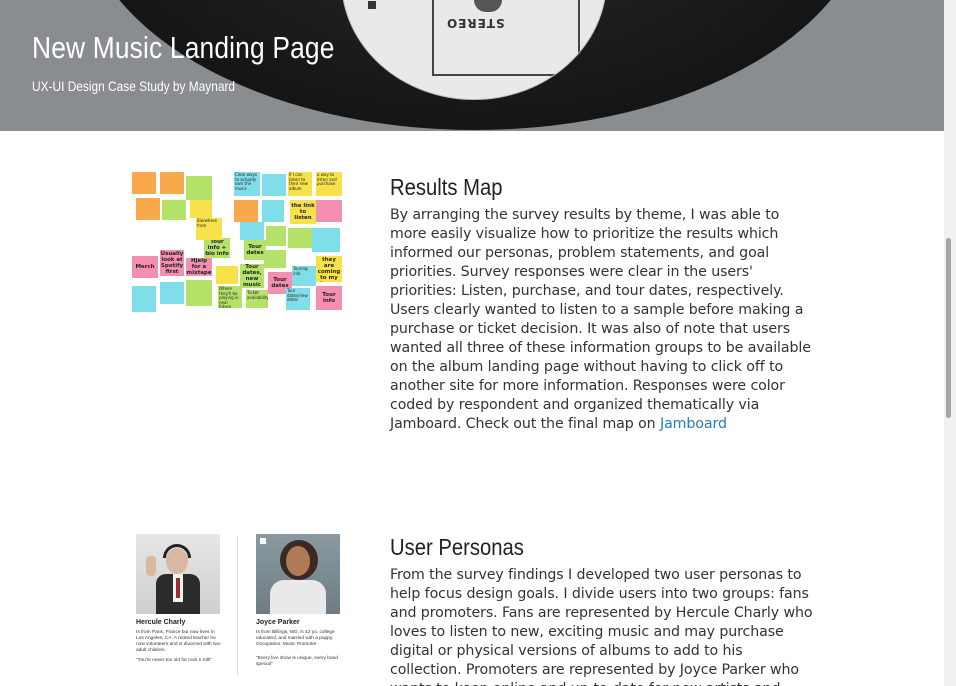 The height and width of the screenshot is (686, 956). What do you see at coordinates (298, 299) in the screenshot?
I see `sticky-note: Tour dates/new dates` at bounding box center [298, 299].